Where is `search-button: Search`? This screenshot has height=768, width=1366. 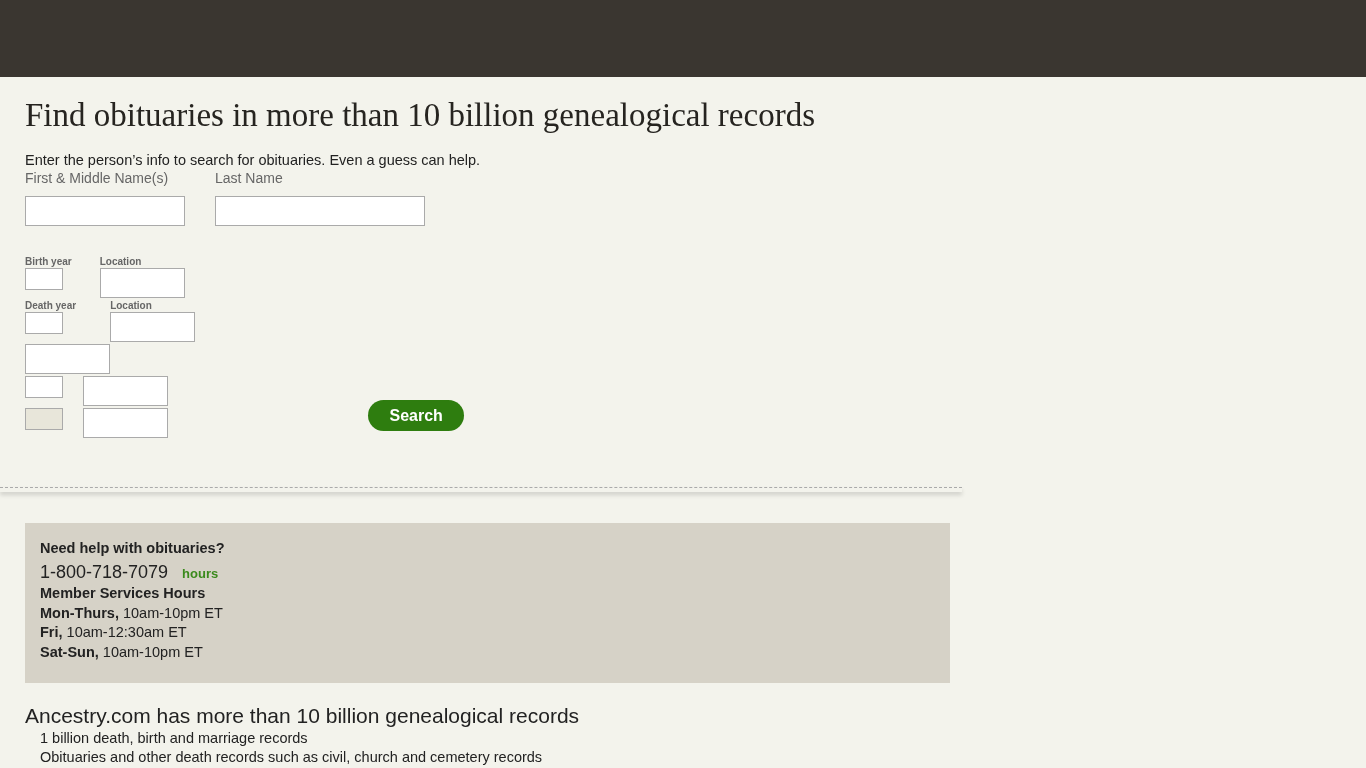
search-button: Search is located at coordinates (416, 415).